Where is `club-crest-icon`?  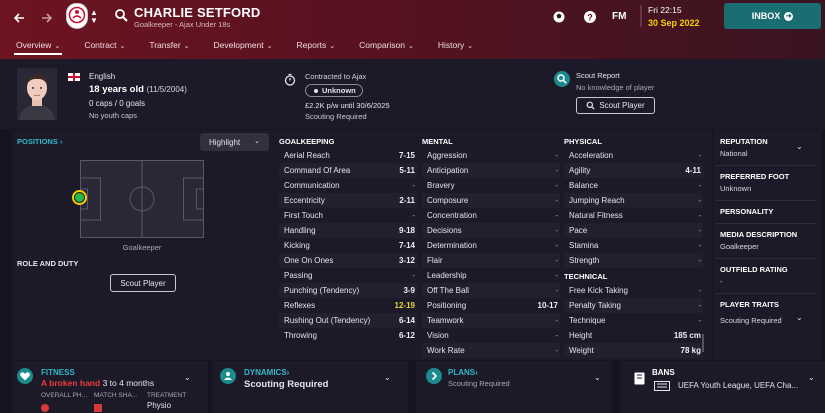 club-crest-icon is located at coordinates (77, 16).